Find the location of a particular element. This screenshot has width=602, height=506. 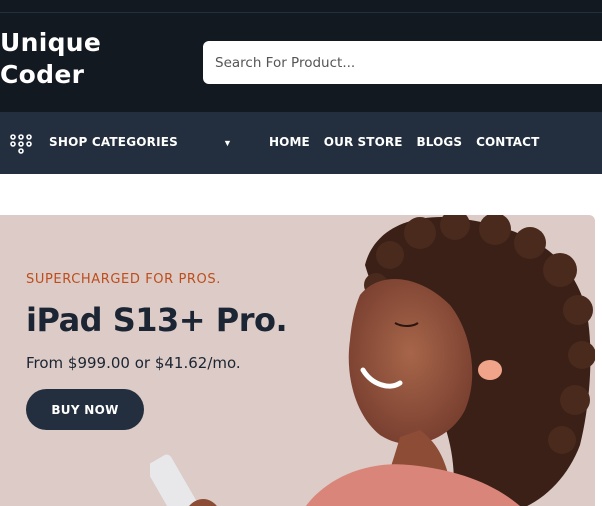

nav-link-home: HOME is located at coordinates (289, 142).